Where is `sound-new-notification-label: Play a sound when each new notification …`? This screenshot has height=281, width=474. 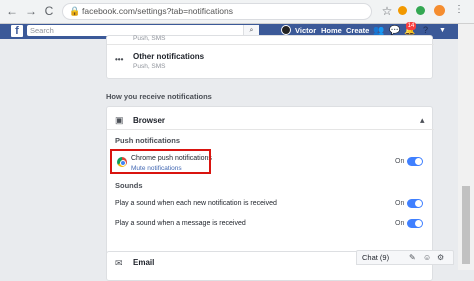
sound-new-notification-label: Play a sound when each new notification … is located at coordinates (196, 203).